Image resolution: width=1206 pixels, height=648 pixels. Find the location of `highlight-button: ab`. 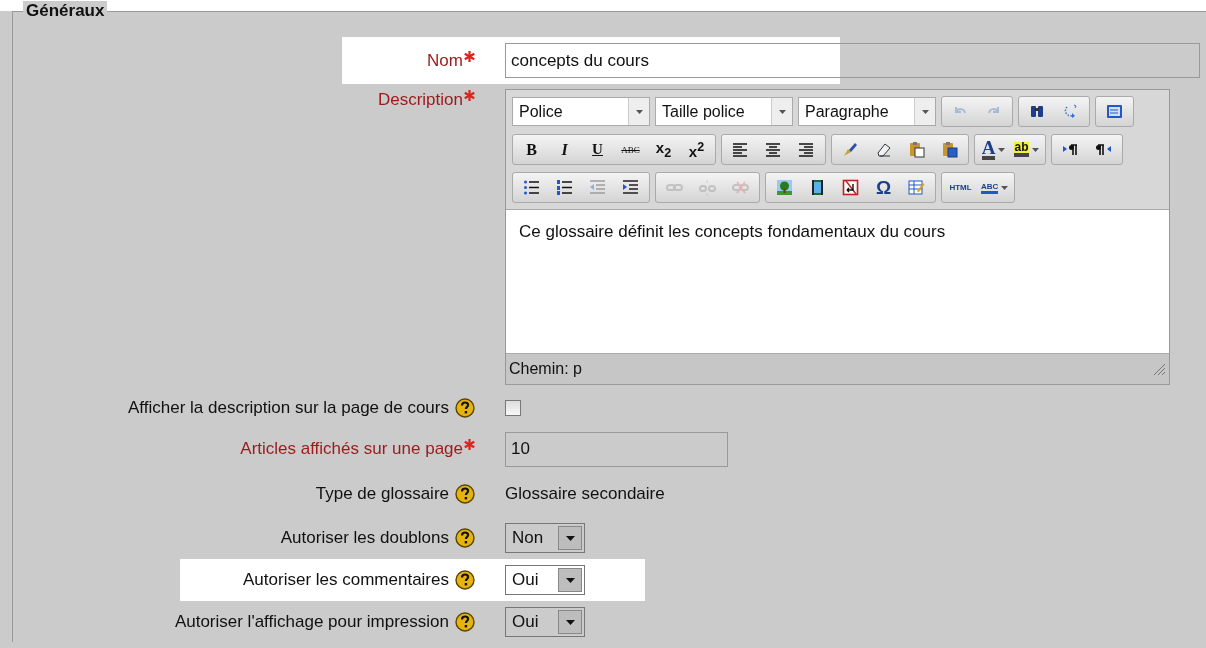

highlight-button: ab is located at coordinates (1026, 149).